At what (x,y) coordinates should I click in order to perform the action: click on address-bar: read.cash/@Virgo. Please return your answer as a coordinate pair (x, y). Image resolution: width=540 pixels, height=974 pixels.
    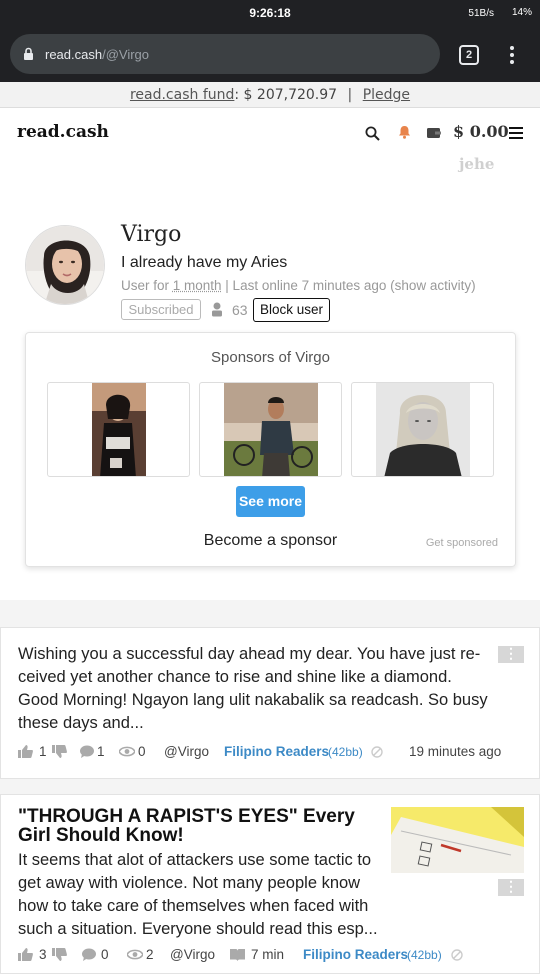
    Looking at the image, I should click on (225, 54).